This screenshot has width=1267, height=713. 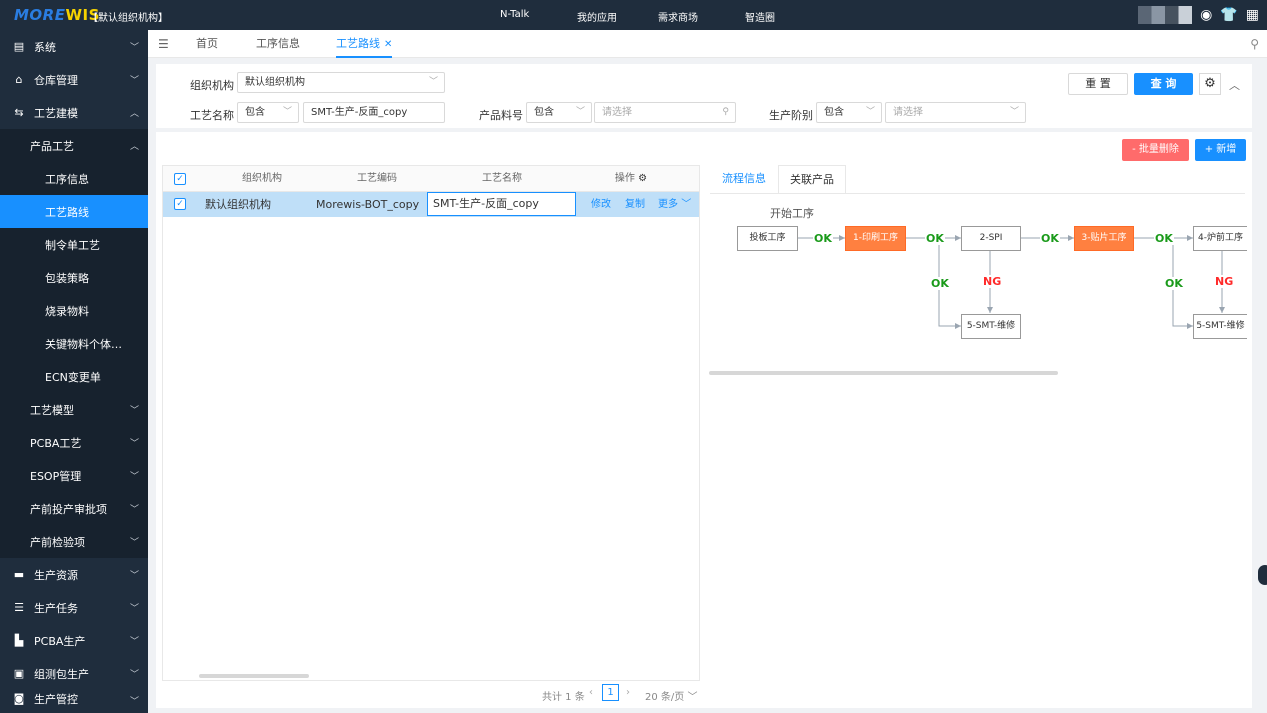 What do you see at coordinates (19, 698) in the screenshot?
I see `control-icon: ◙` at bounding box center [19, 698].